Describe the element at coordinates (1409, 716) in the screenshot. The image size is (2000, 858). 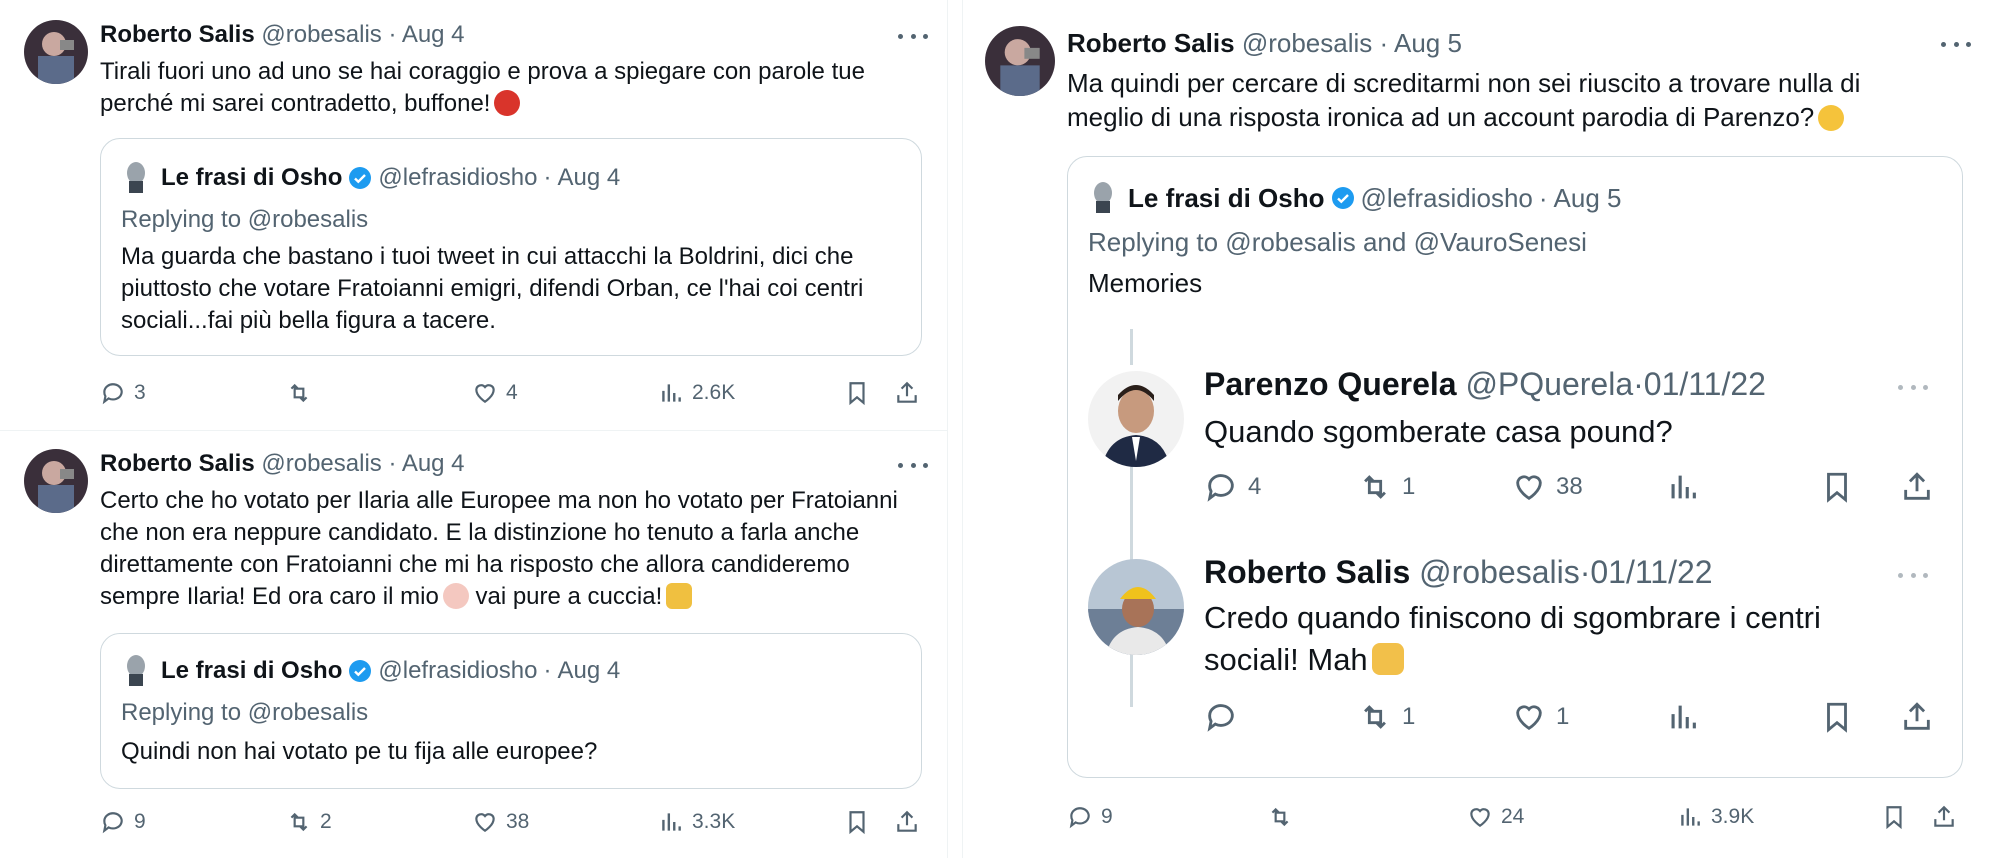
I see `retweet-count: 1` at that location.